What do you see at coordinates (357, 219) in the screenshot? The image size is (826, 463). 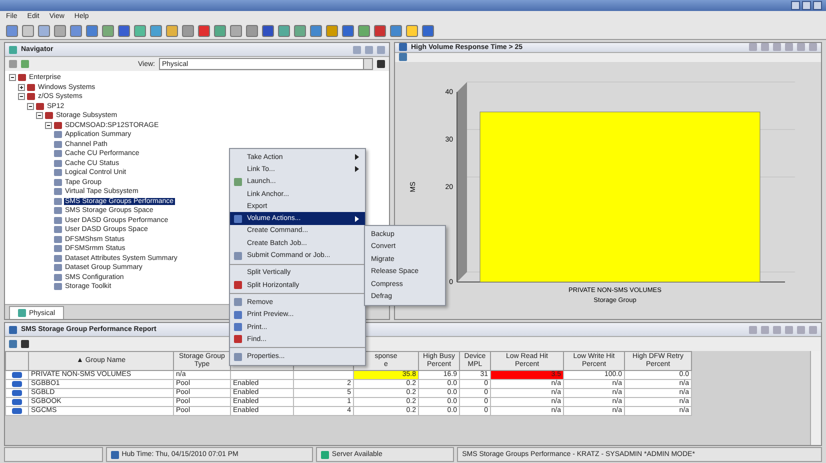 I see `submenu-arrow-icon` at bounding box center [357, 219].